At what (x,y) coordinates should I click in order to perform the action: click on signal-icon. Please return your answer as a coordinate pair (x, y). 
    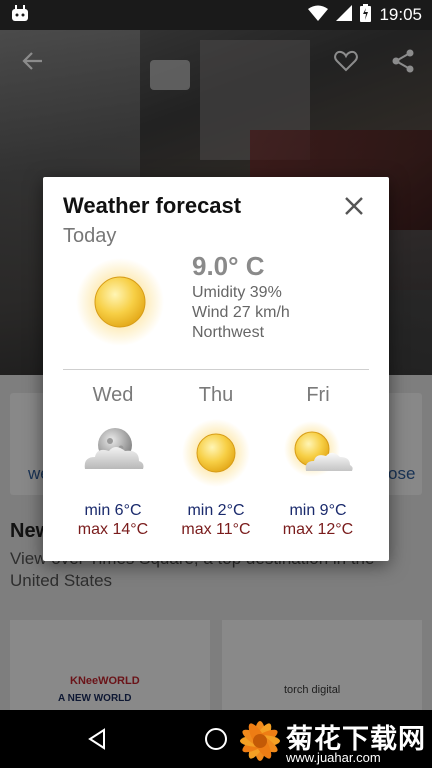
    Looking at the image, I should click on (344, 15).